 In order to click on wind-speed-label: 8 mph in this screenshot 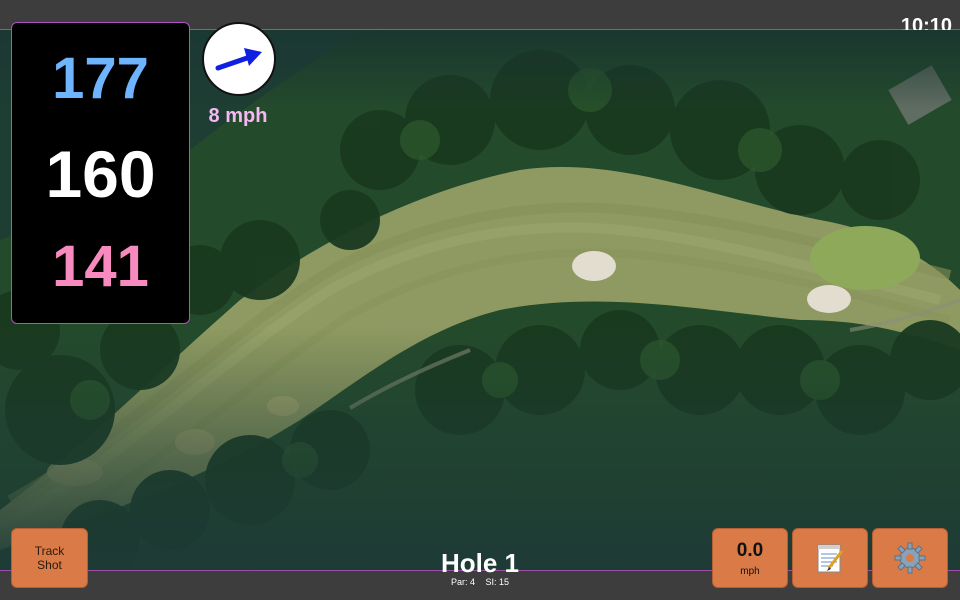, I will do `click(238, 116)`.